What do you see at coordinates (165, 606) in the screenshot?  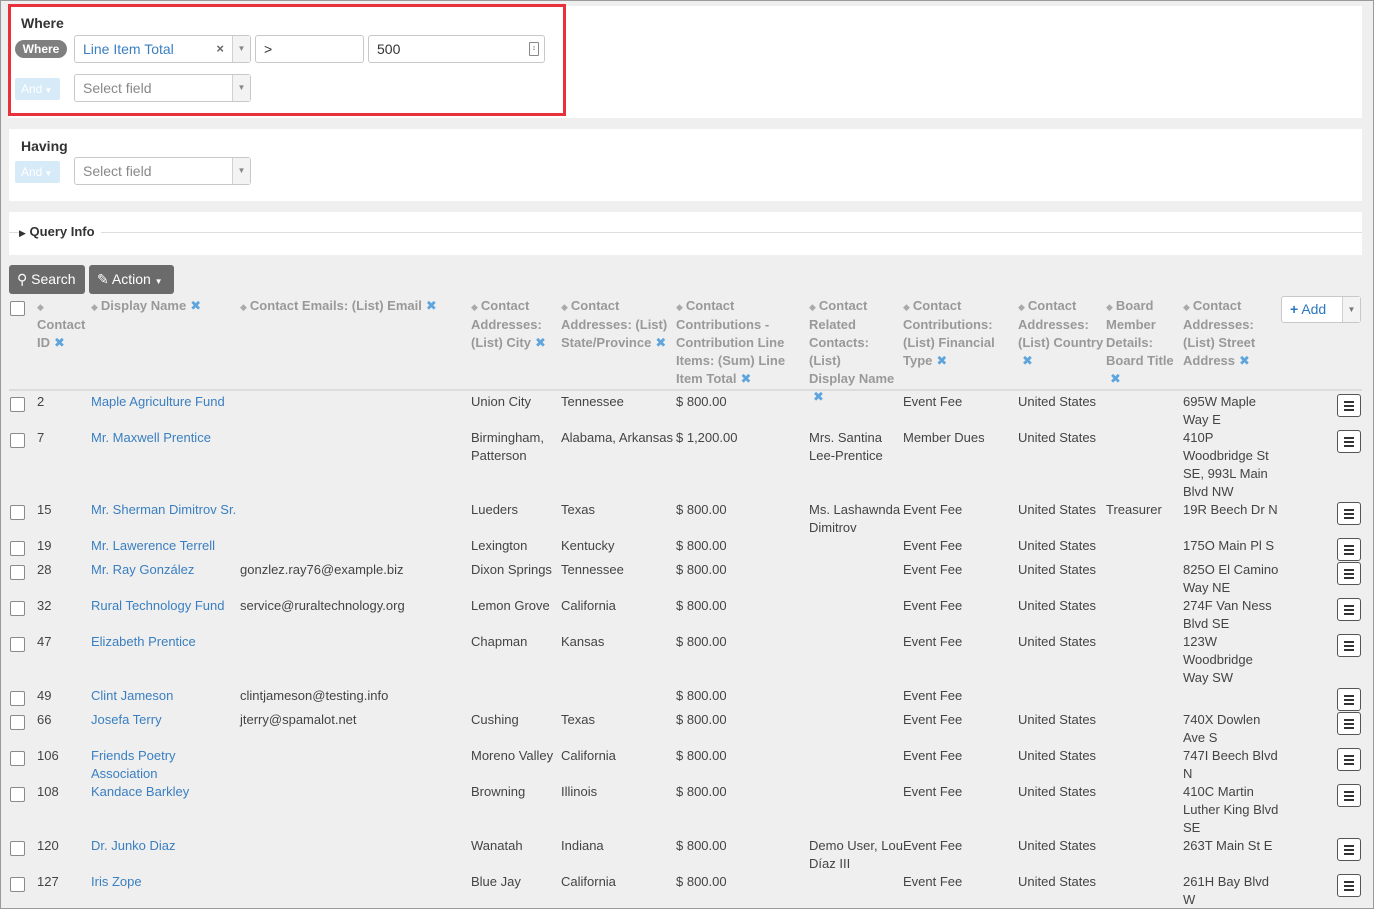 I see `contact-link: Rural Technology Fund` at bounding box center [165, 606].